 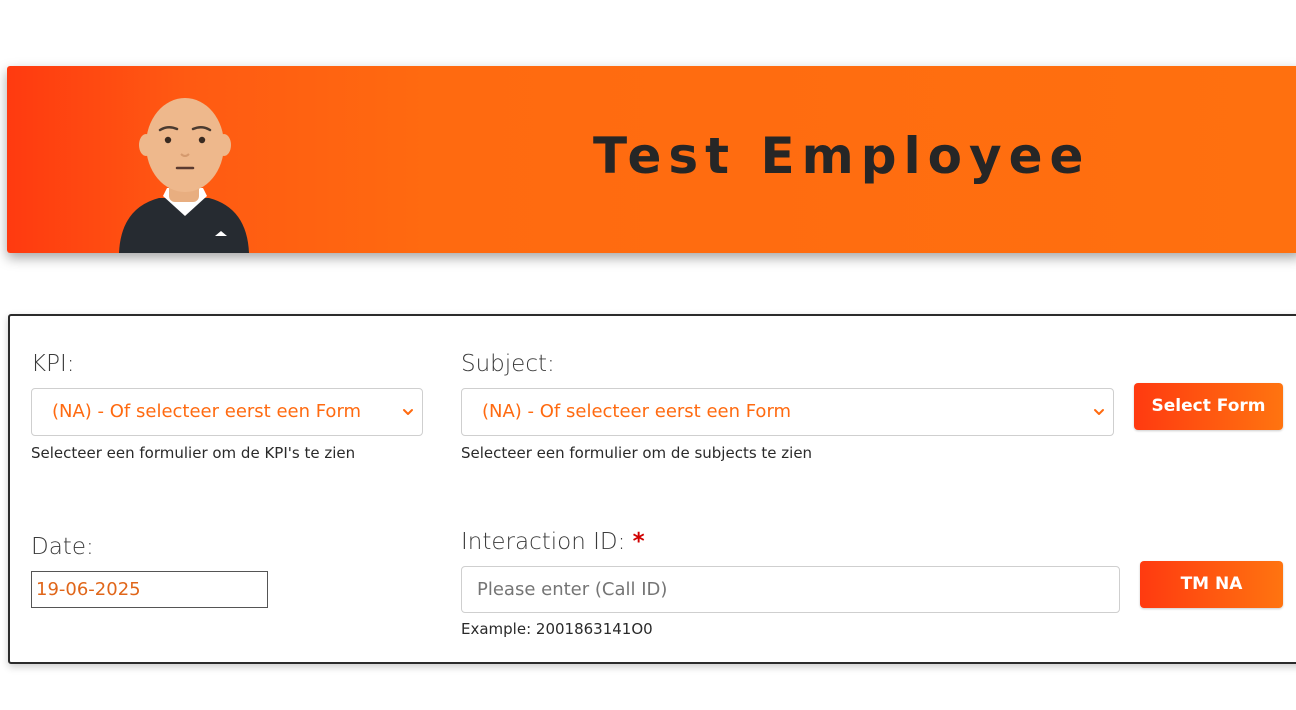 What do you see at coordinates (638, 542) in the screenshot?
I see `required-marker: *` at bounding box center [638, 542].